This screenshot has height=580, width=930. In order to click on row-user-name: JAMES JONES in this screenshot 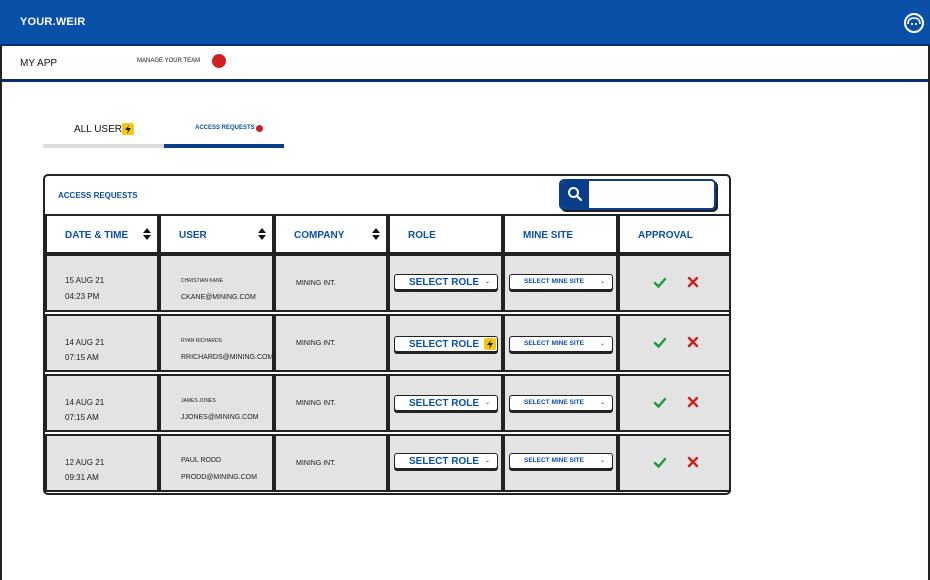, I will do `click(198, 401)`.